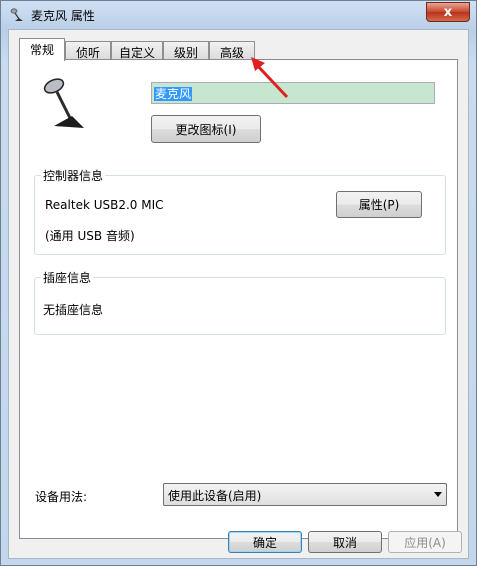  I want to click on tab-listen: 侦听, so click(88, 50).